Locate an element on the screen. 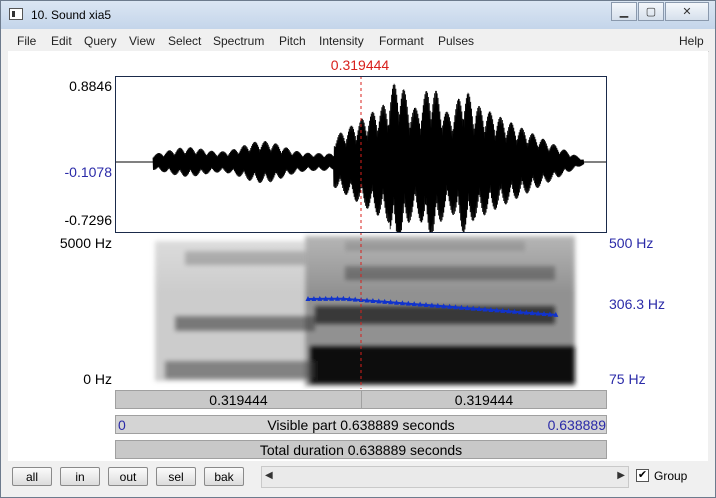 This screenshot has height=498, width=716. all-button: all is located at coordinates (32, 476).